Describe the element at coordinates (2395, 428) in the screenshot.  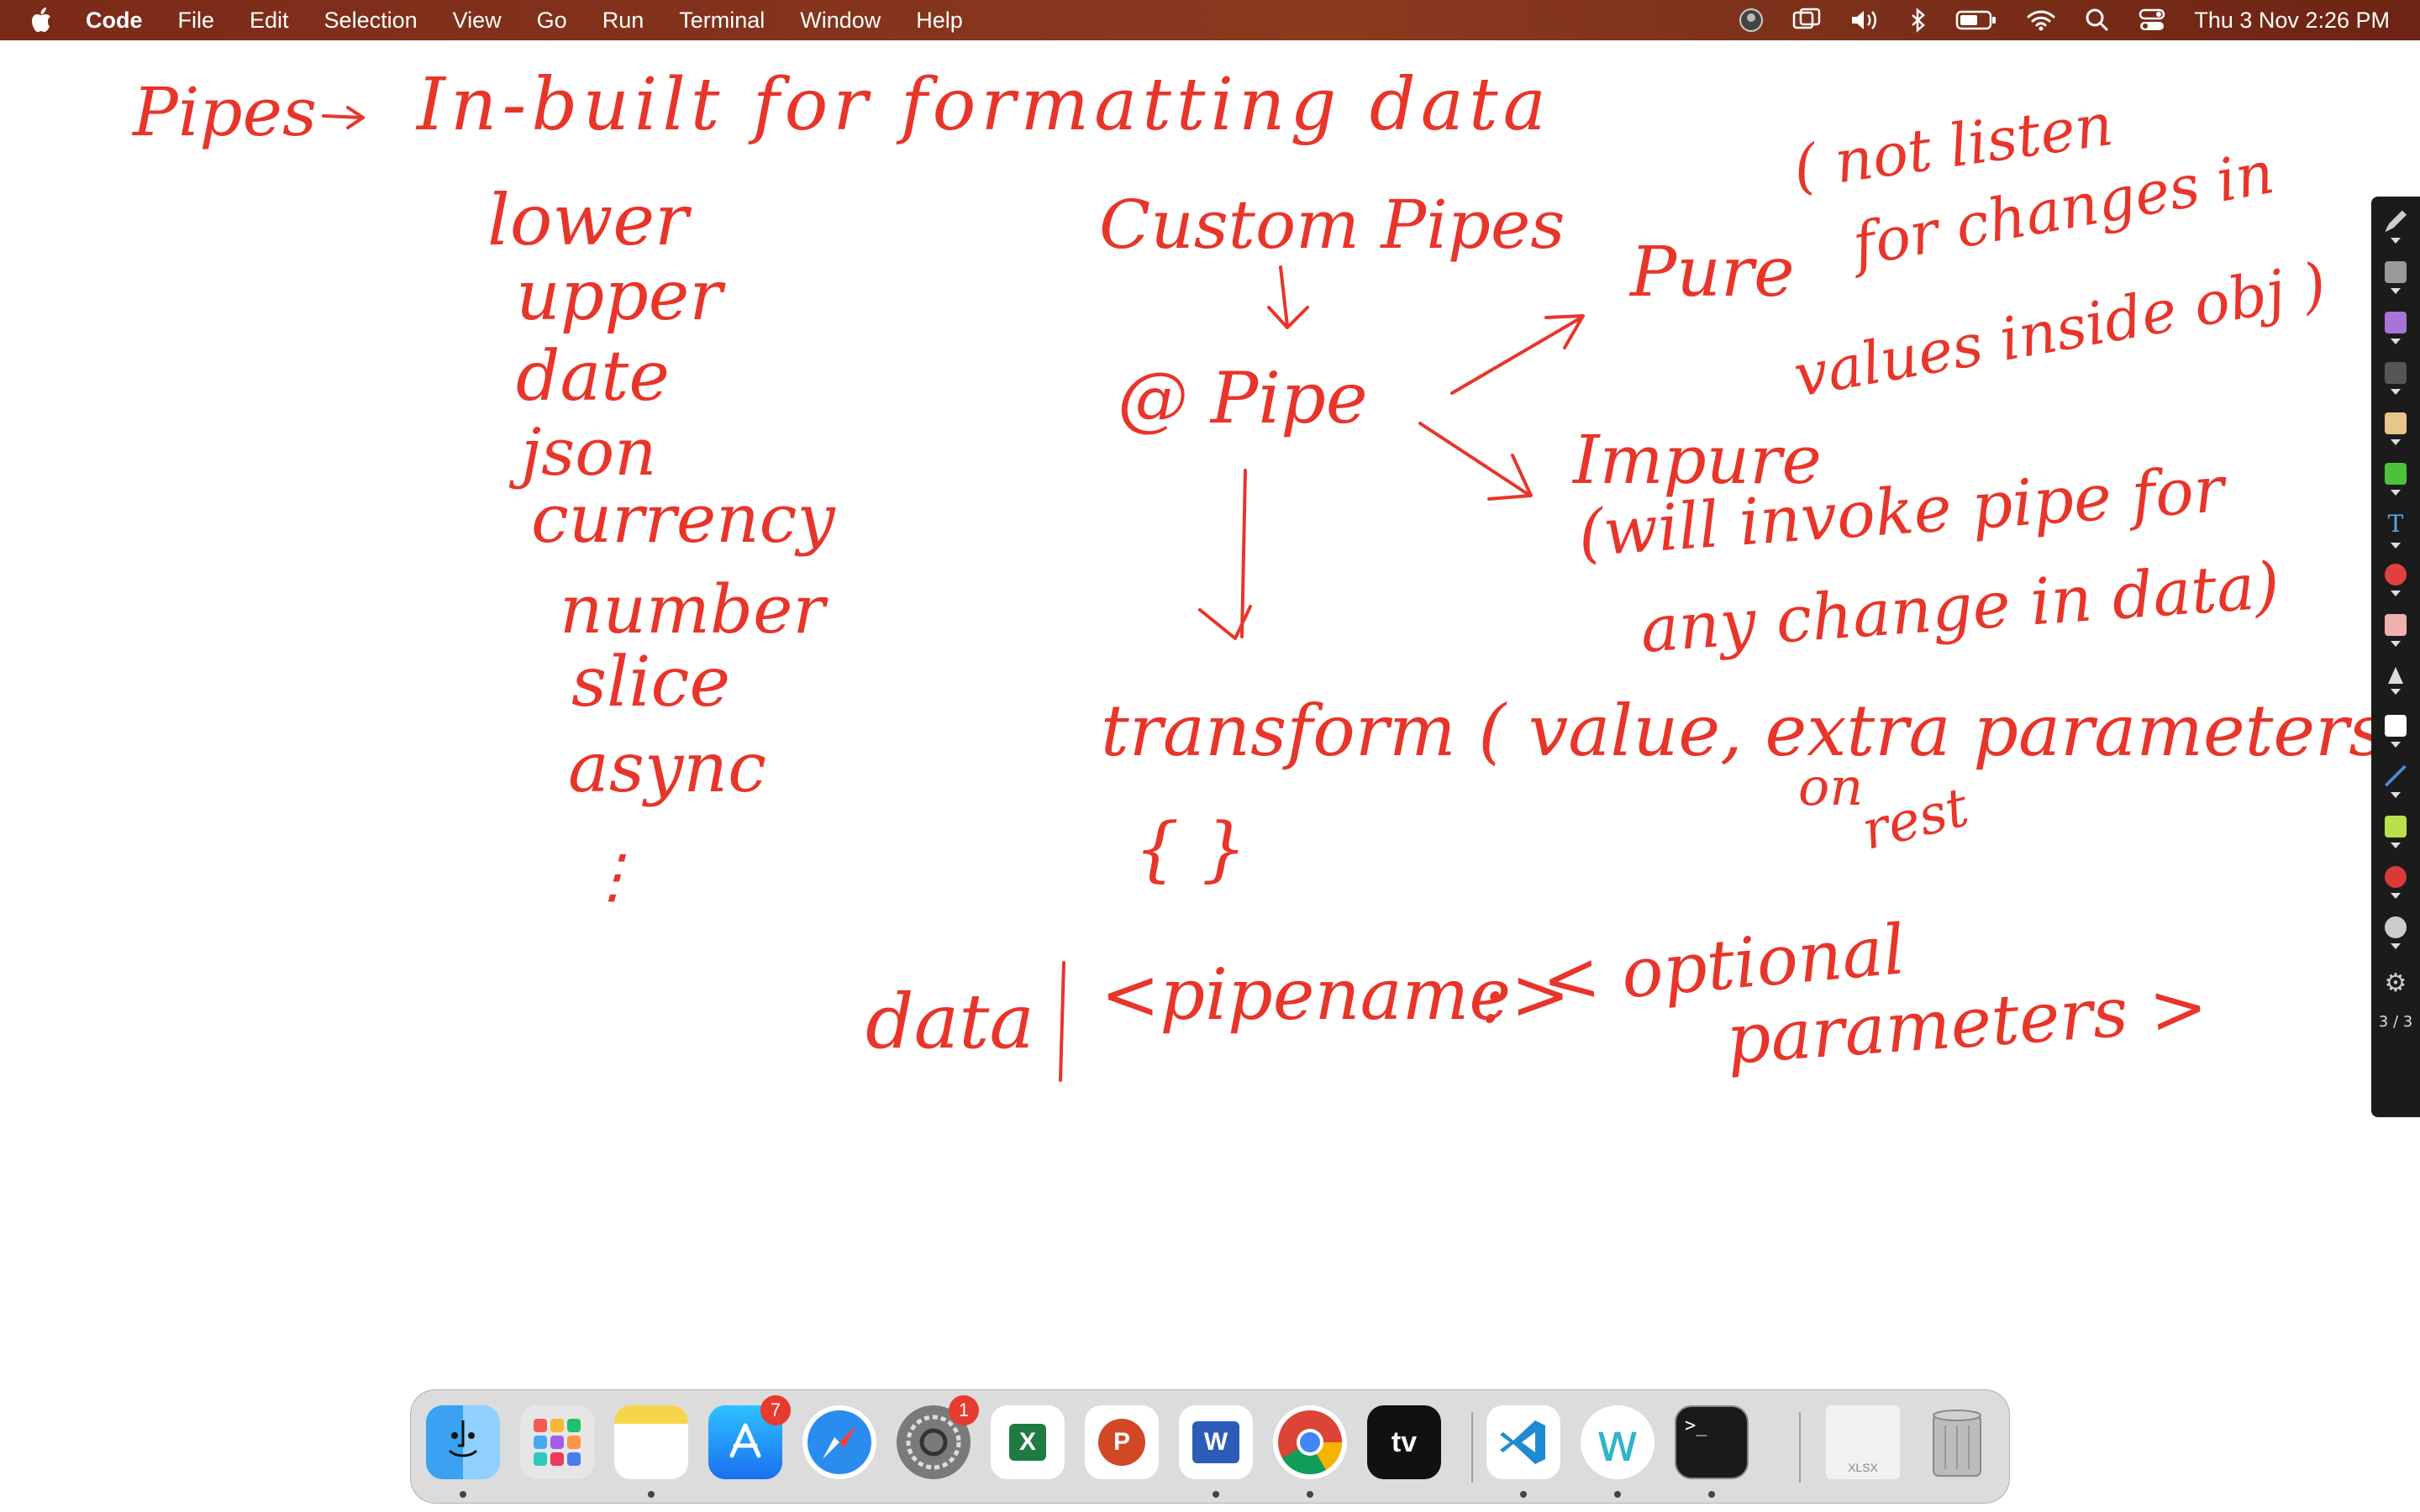
I see `pencil-icon` at that location.